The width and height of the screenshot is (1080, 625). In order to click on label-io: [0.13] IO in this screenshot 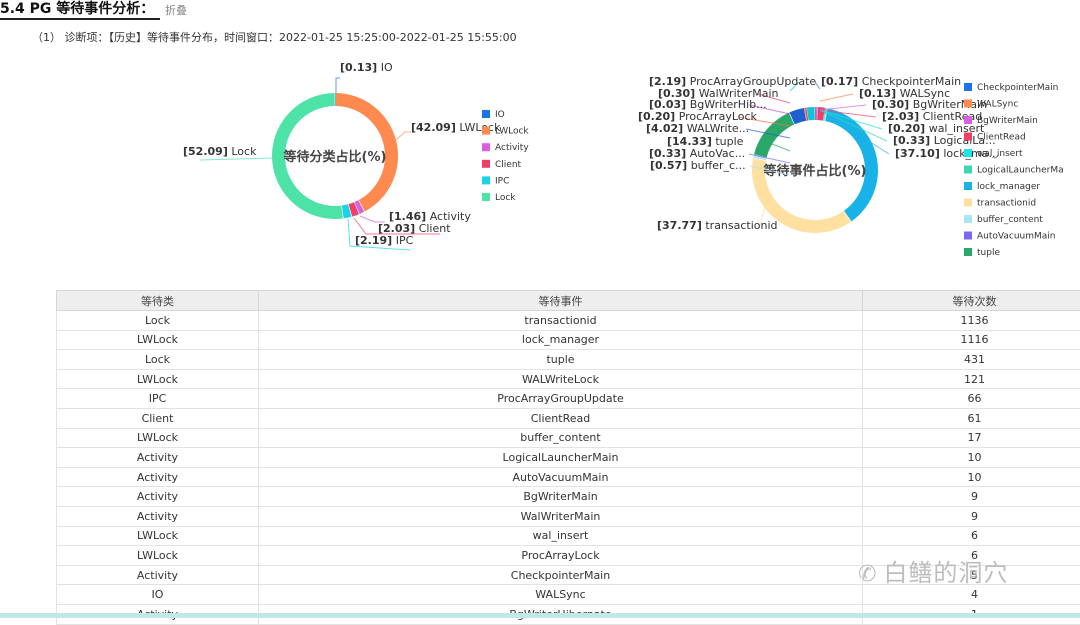, I will do `click(366, 67)`.